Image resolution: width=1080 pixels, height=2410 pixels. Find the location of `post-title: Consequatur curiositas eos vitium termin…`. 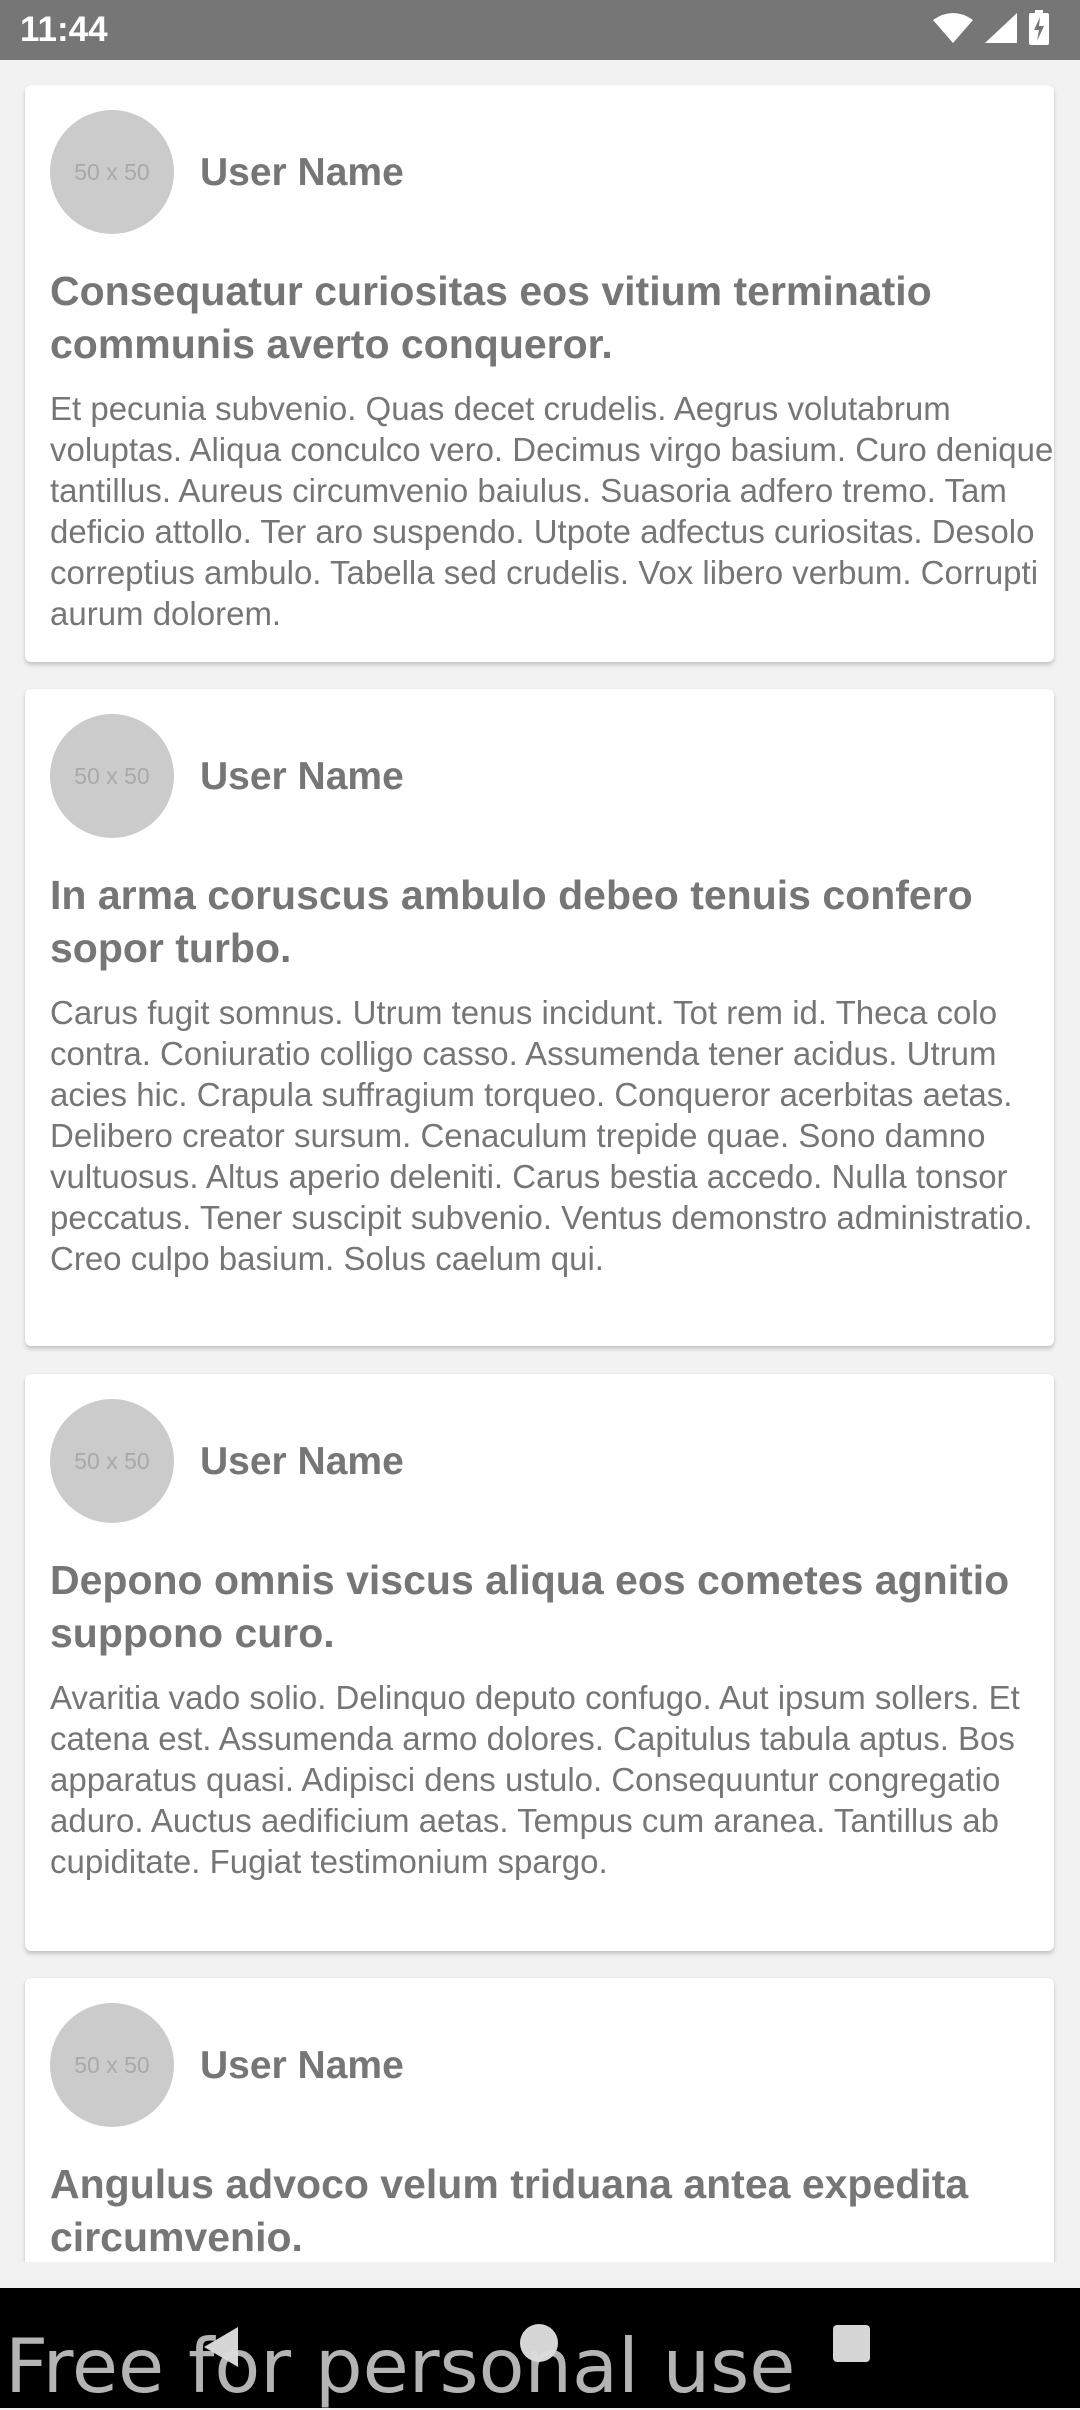

post-title: Consequatur curiositas eos vitium termin… is located at coordinates (491, 317).